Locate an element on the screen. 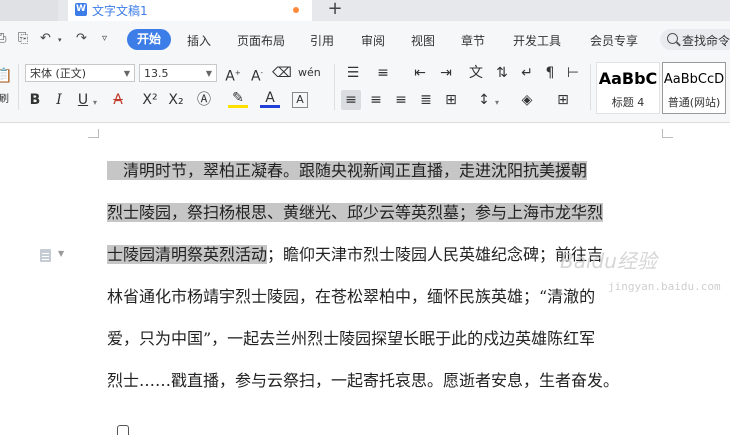 Image resolution: width=730 pixels, height=435 pixels. align-right-icon: ≡ is located at coordinates (401, 100).